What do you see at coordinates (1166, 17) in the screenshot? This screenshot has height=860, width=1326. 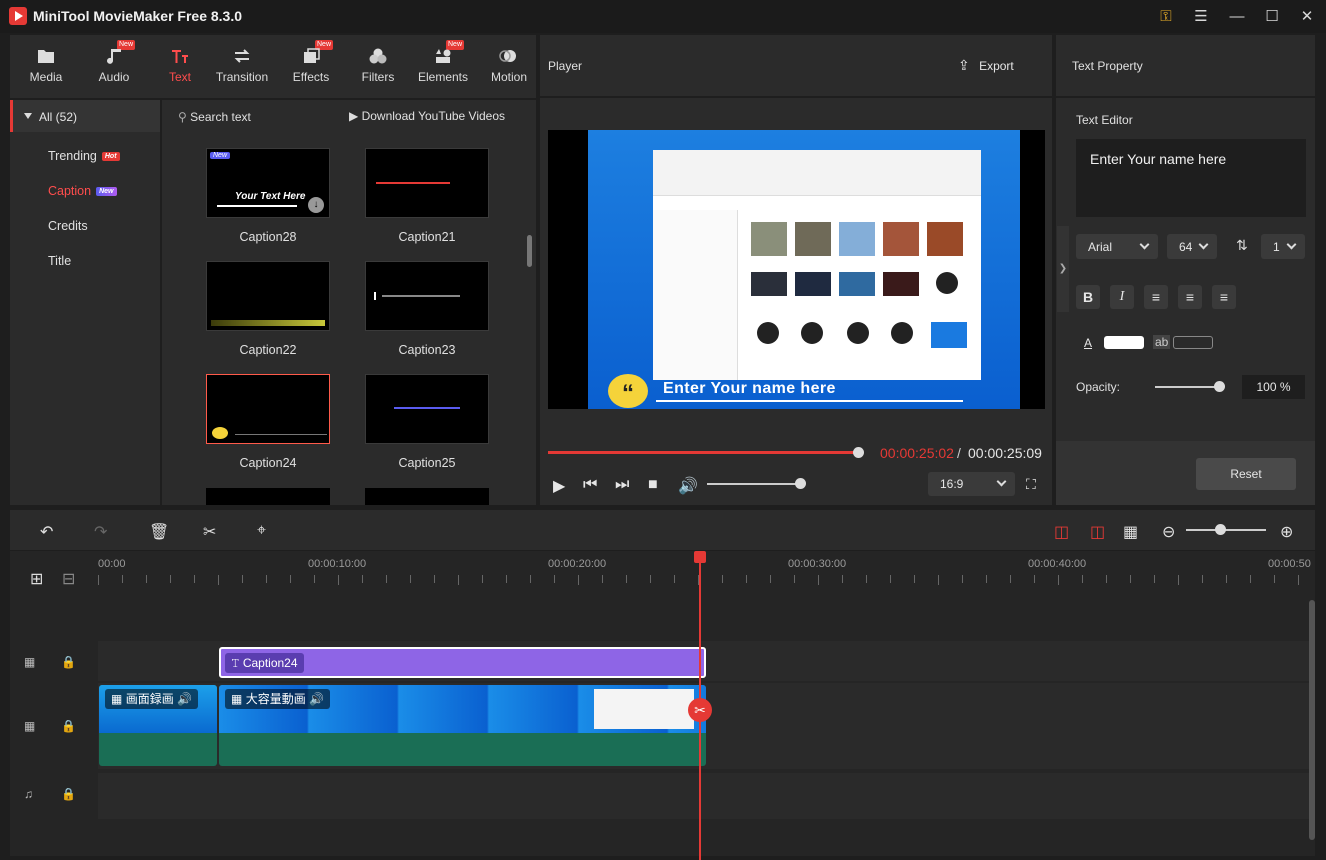 I see `key-icon: ⚿` at bounding box center [1166, 17].